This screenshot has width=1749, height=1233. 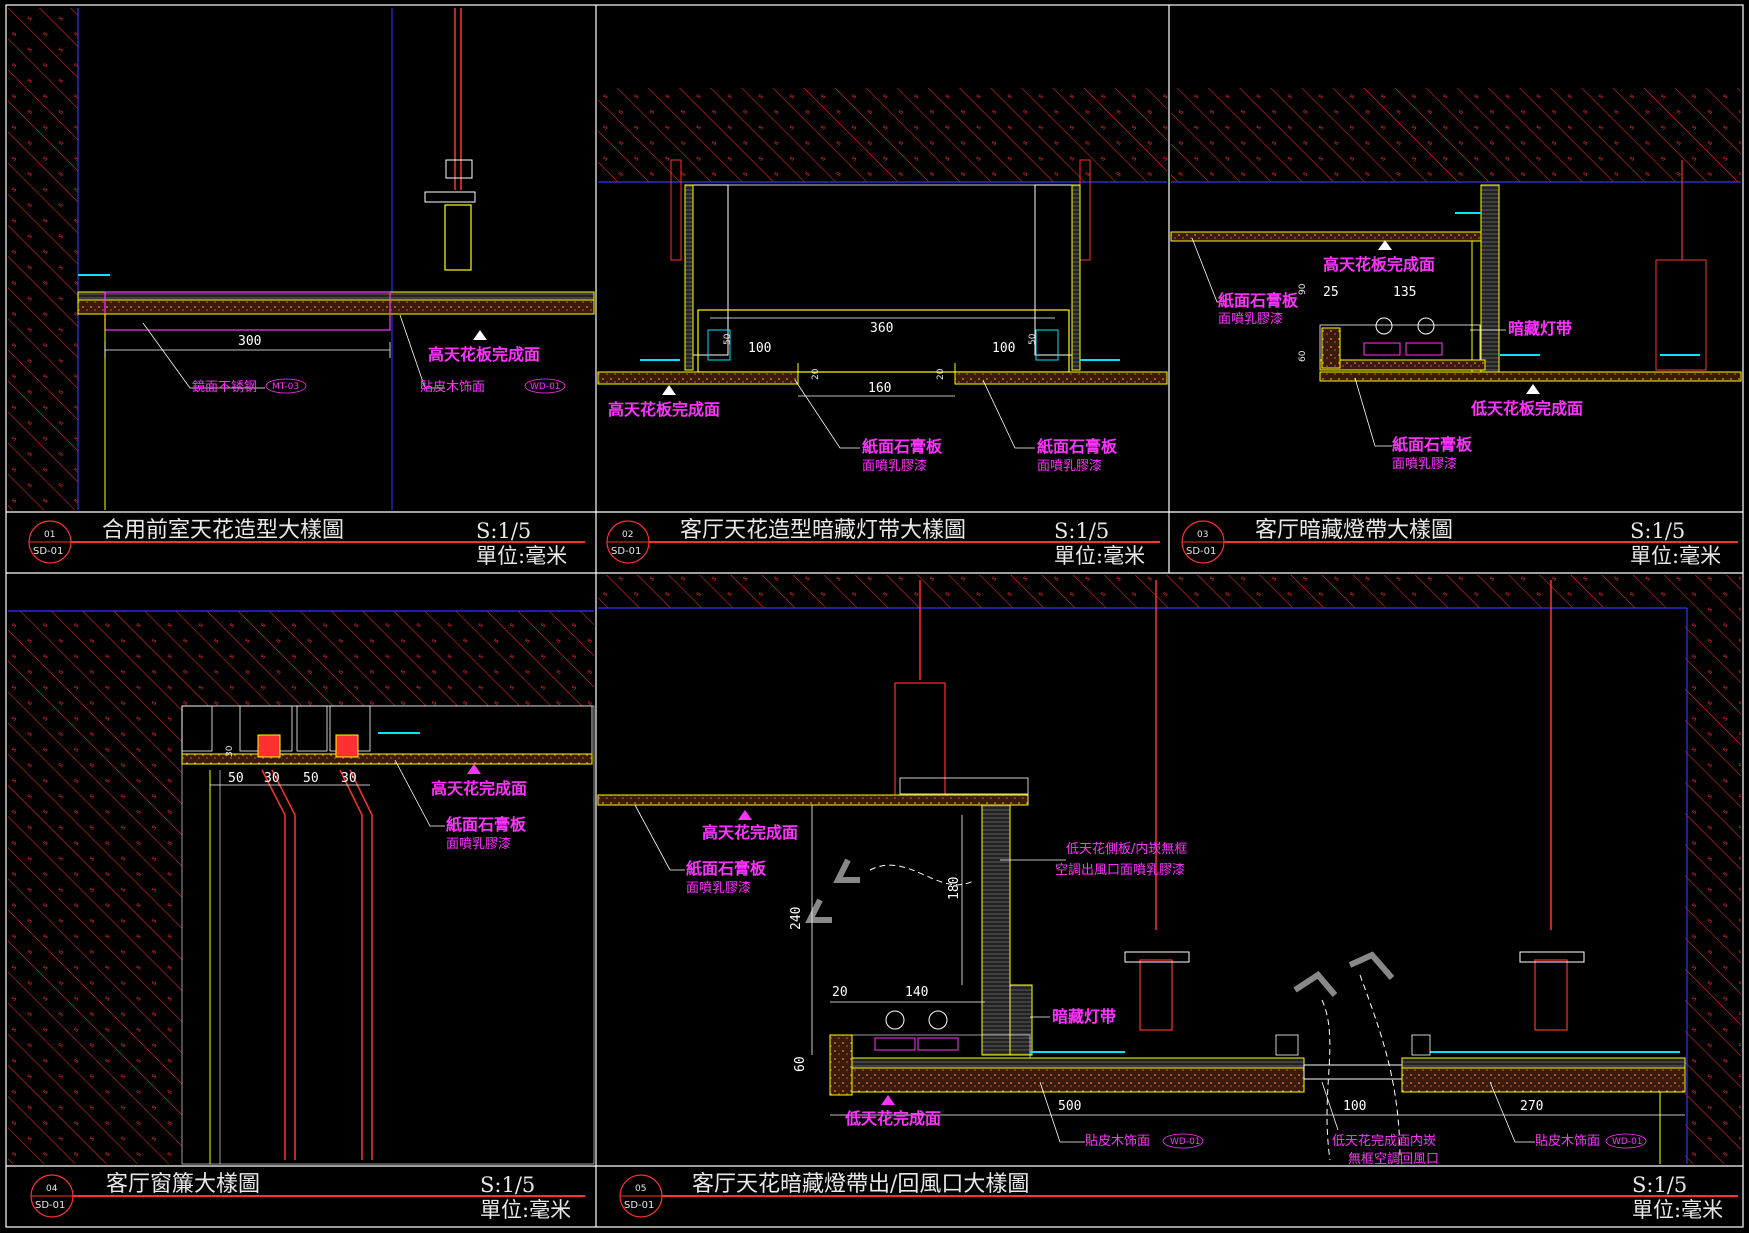 I want to click on panel-04-number: 04, so click(x=52, y=1189).